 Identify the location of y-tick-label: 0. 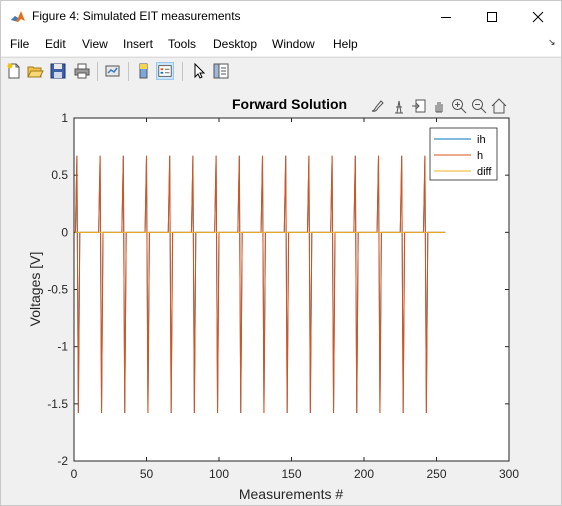
(64, 232).